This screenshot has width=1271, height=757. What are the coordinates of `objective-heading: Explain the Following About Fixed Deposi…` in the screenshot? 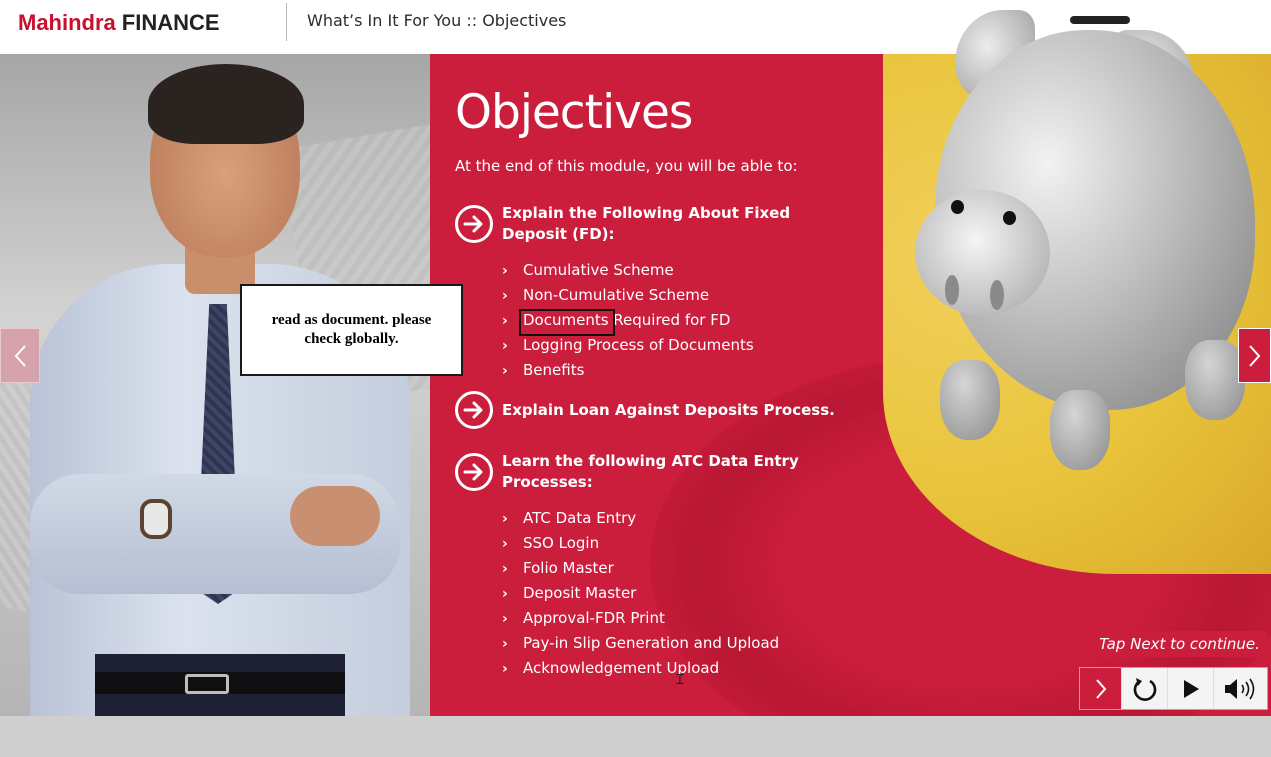 It's located at (646, 223).